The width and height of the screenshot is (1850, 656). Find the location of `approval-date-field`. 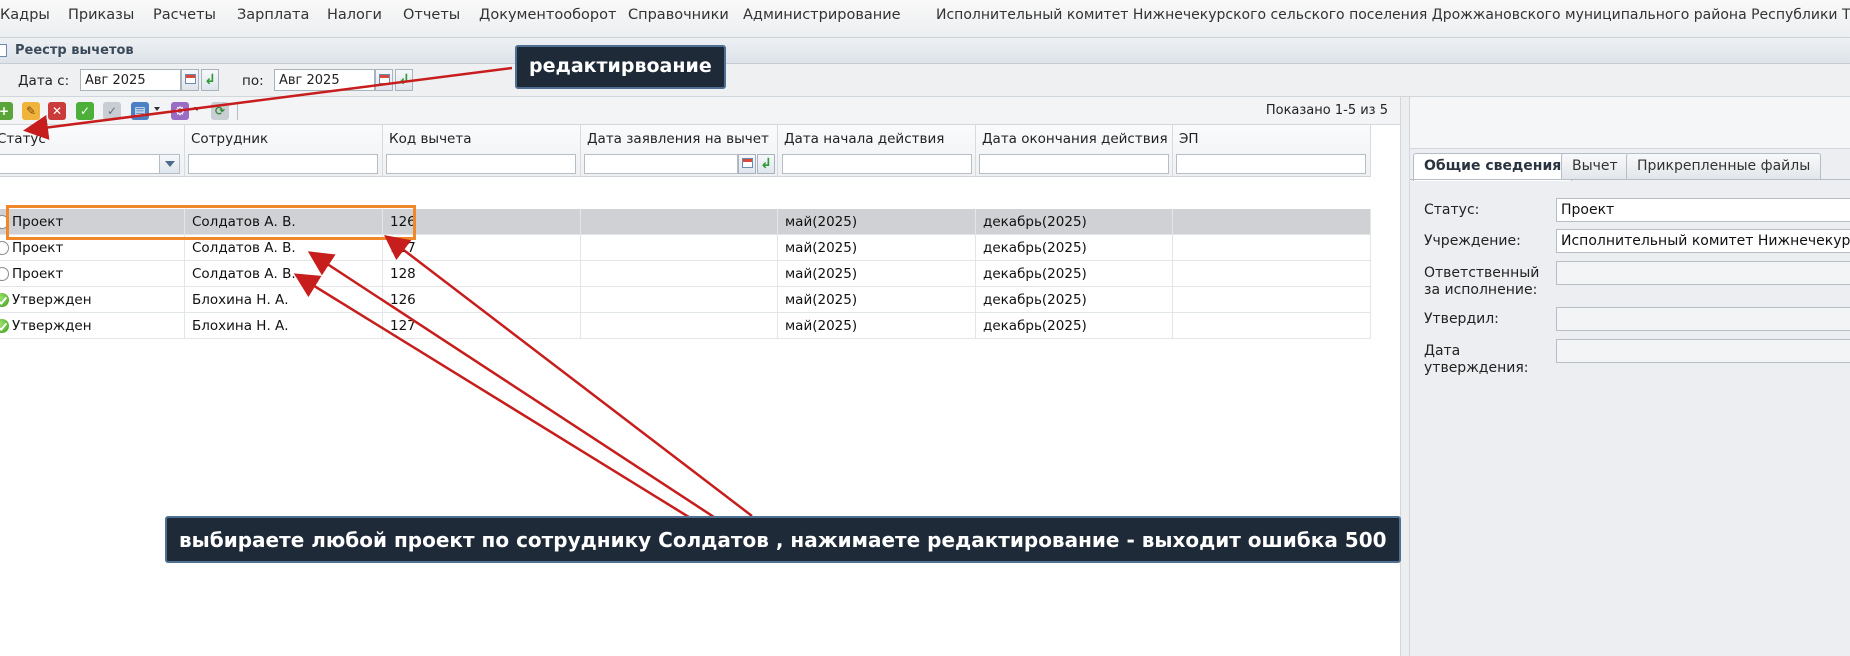

approval-date-field is located at coordinates (1703, 351).